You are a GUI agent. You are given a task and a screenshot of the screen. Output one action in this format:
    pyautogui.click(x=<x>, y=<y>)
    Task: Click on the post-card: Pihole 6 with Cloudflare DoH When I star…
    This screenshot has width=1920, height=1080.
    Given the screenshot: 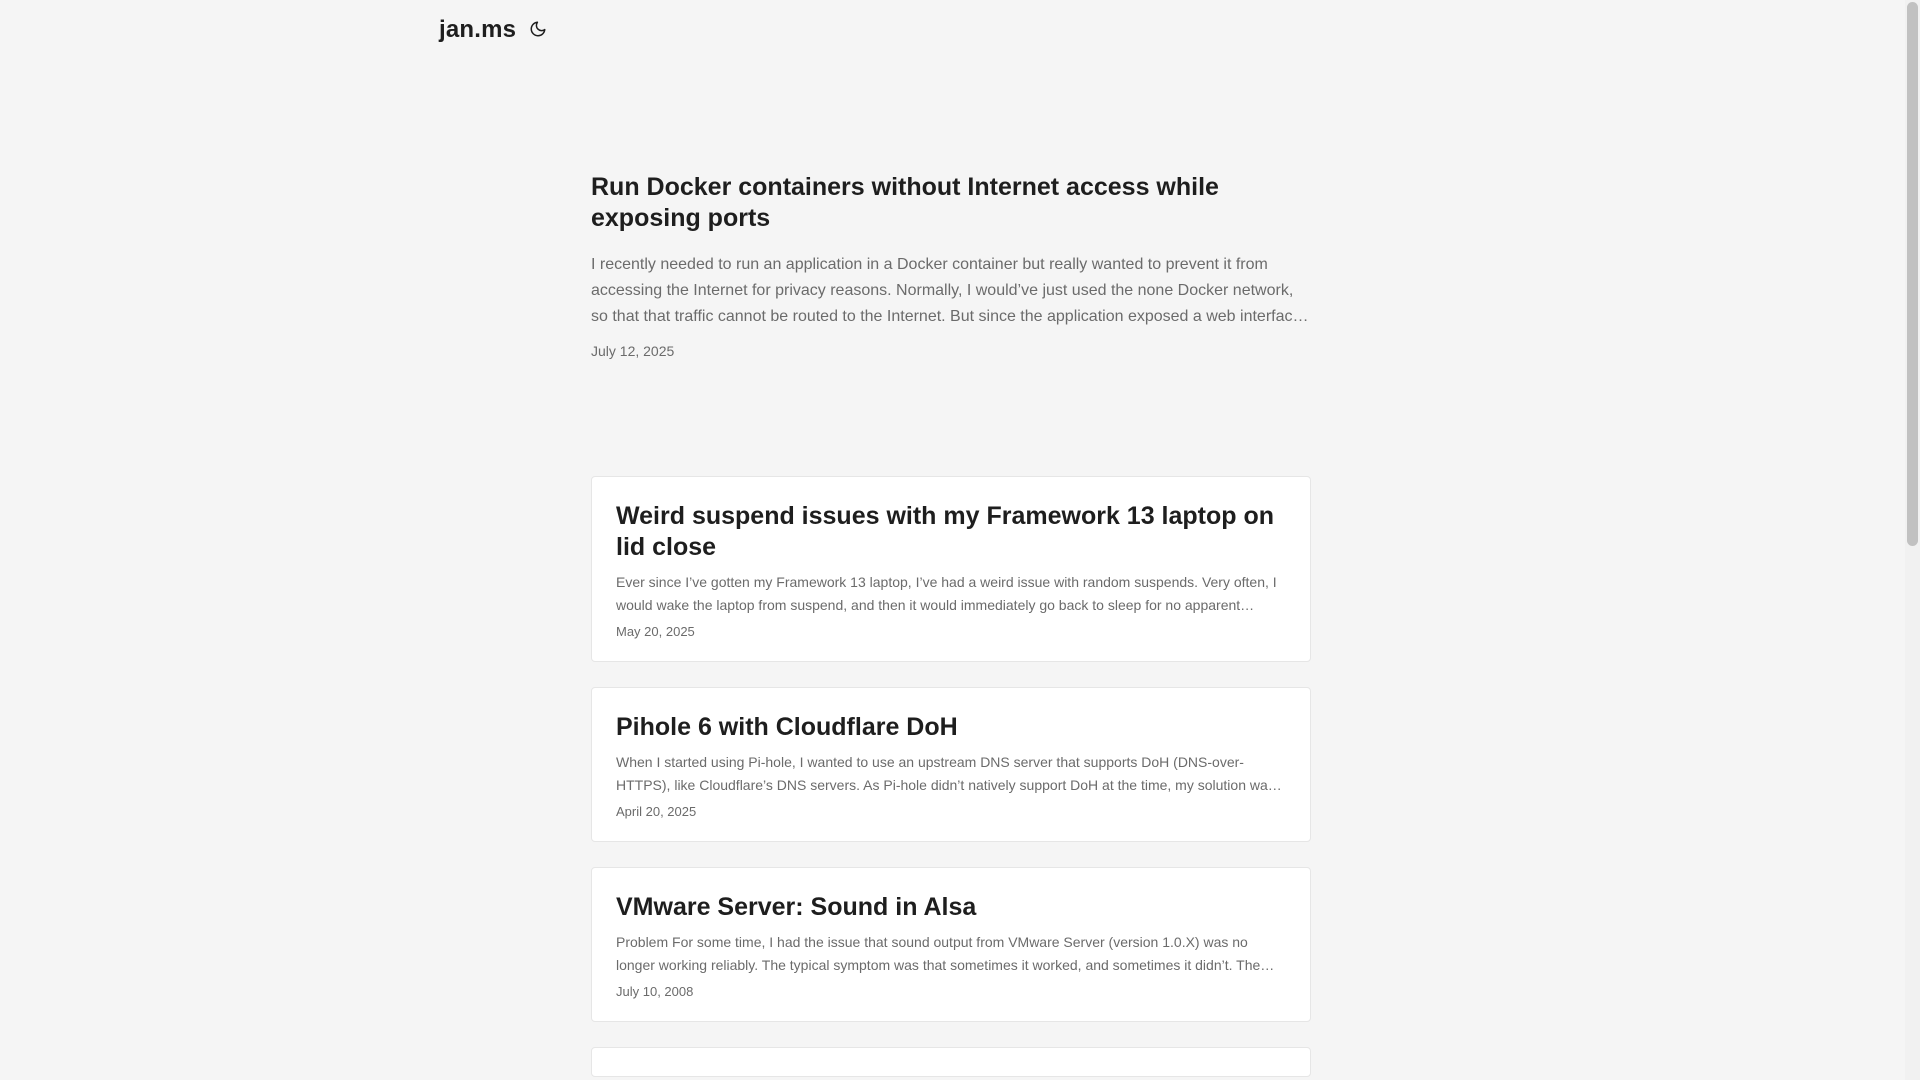 What is the action you would take?
    pyautogui.click(x=951, y=764)
    